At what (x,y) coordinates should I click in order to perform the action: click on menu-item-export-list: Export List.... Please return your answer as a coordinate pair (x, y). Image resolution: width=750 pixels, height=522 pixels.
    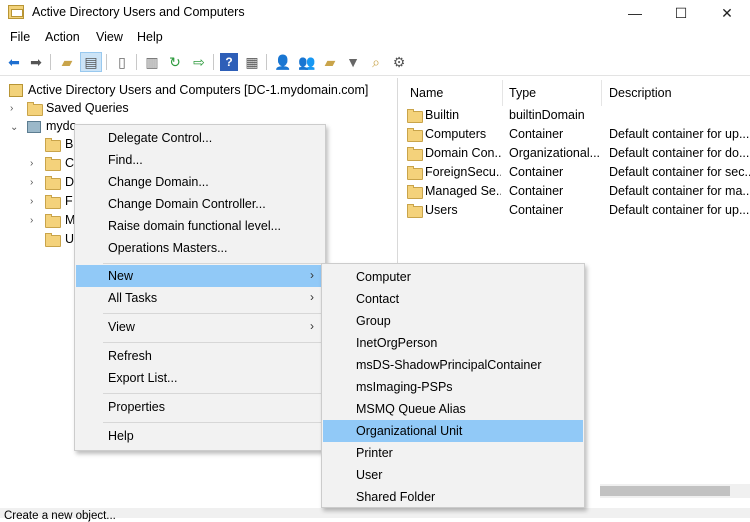
    Looking at the image, I should click on (200, 378).